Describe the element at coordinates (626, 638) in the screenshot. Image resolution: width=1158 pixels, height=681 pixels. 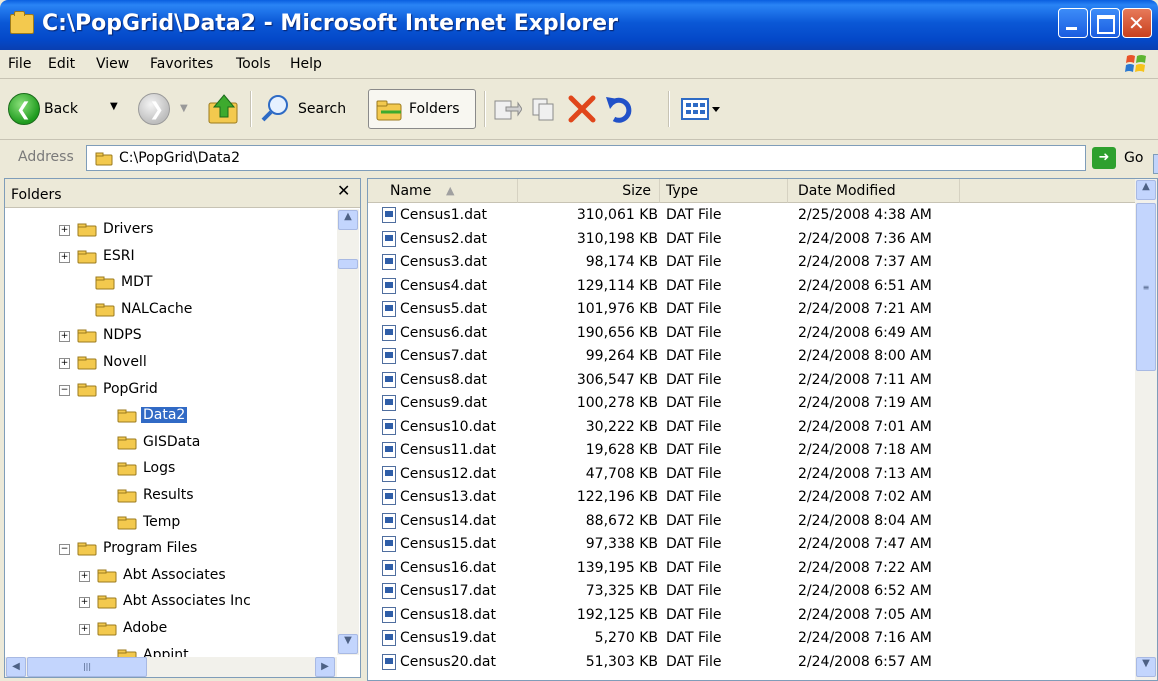
I see `file-size: 5,270 KB` at that location.